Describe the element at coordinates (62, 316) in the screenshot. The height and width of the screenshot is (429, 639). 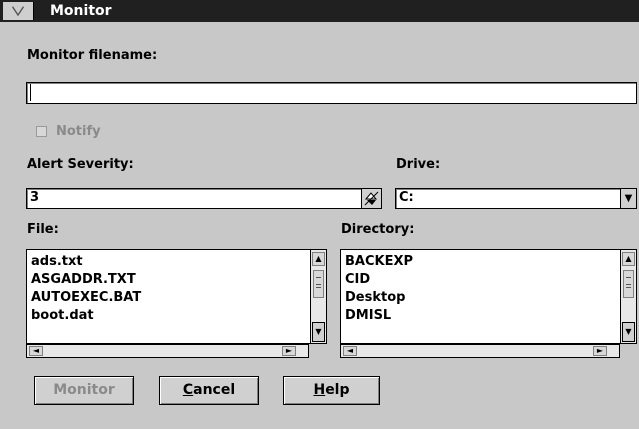
I see `list-item: boot.dat` at that location.